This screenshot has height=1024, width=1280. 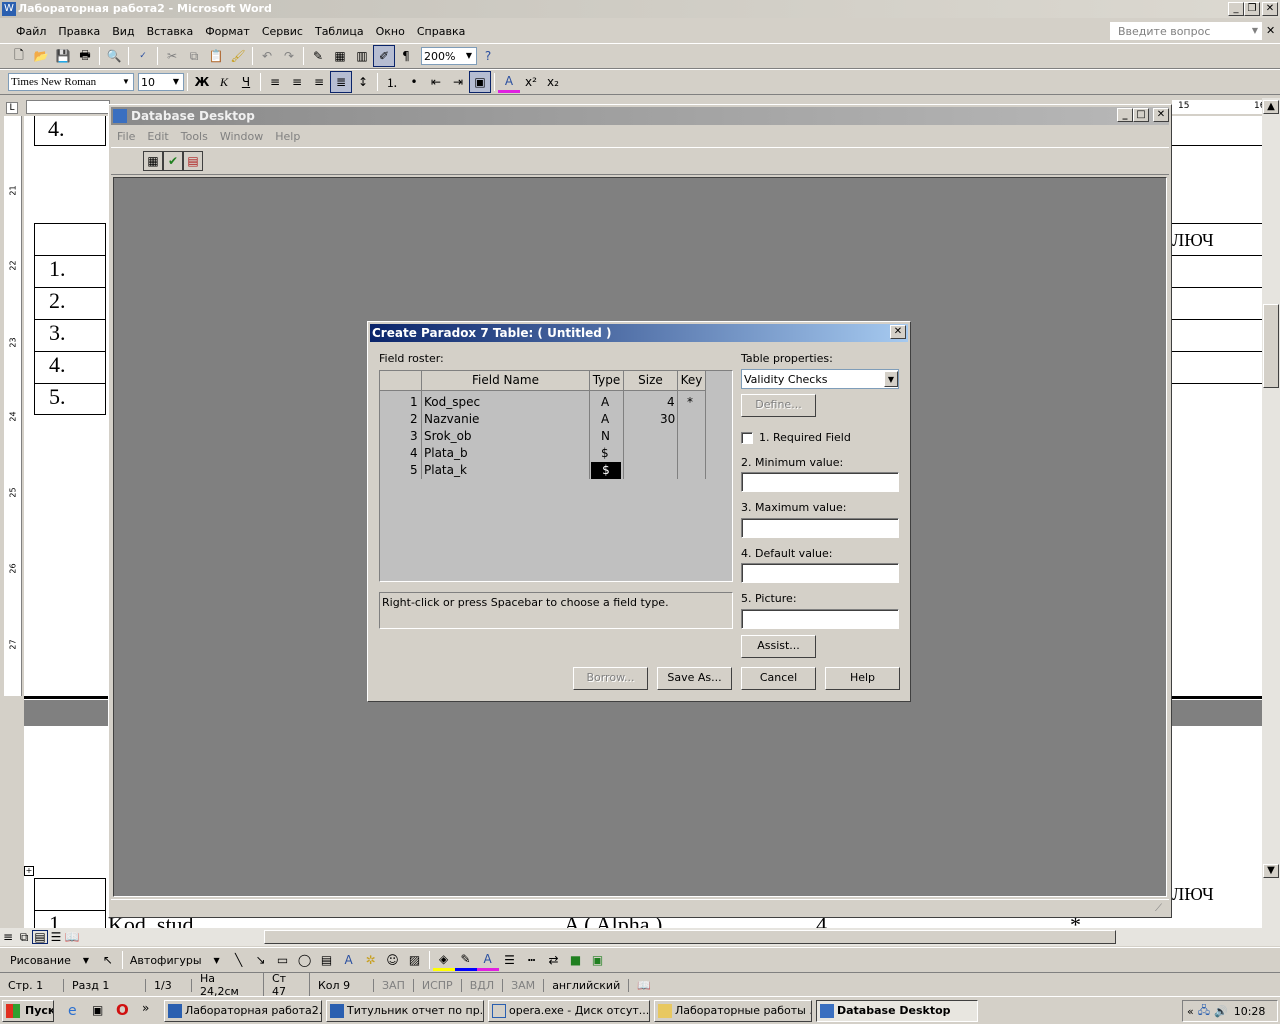 What do you see at coordinates (12, 108) in the screenshot?
I see `tab-selector-icon: L` at bounding box center [12, 108].